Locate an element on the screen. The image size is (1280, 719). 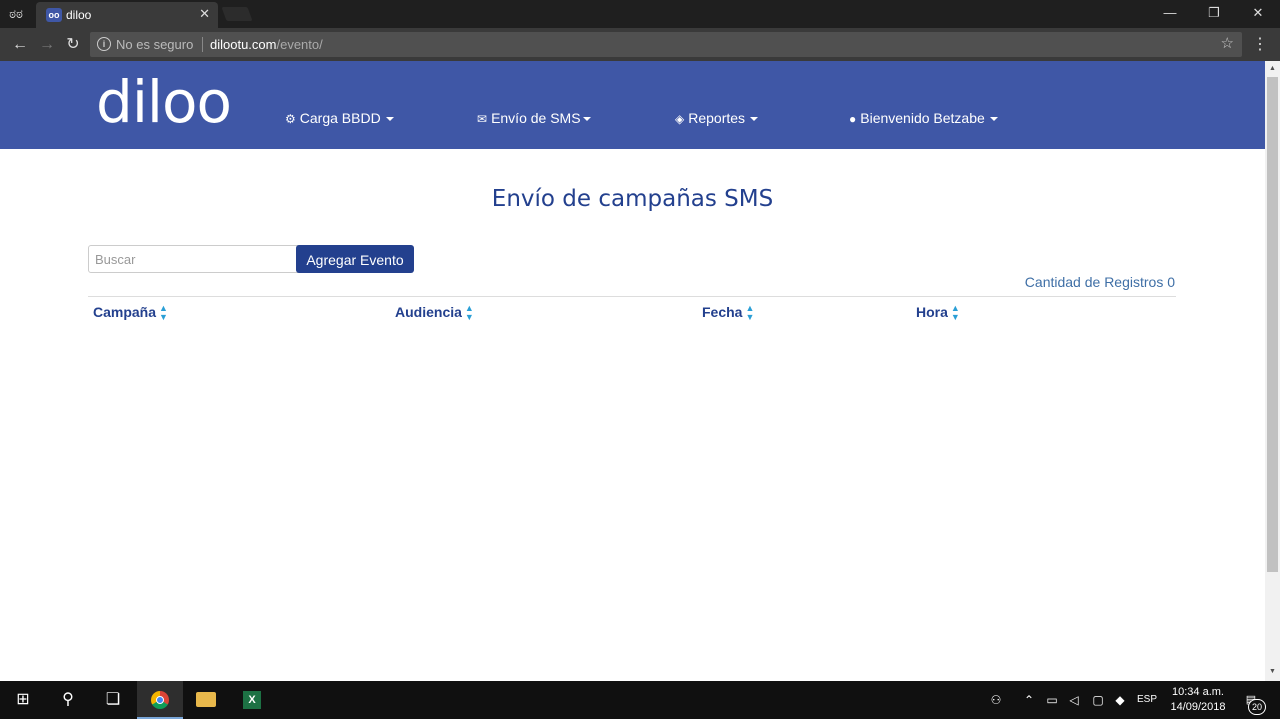
chrome-taskbar-icon is located at coordinates (160, 700).